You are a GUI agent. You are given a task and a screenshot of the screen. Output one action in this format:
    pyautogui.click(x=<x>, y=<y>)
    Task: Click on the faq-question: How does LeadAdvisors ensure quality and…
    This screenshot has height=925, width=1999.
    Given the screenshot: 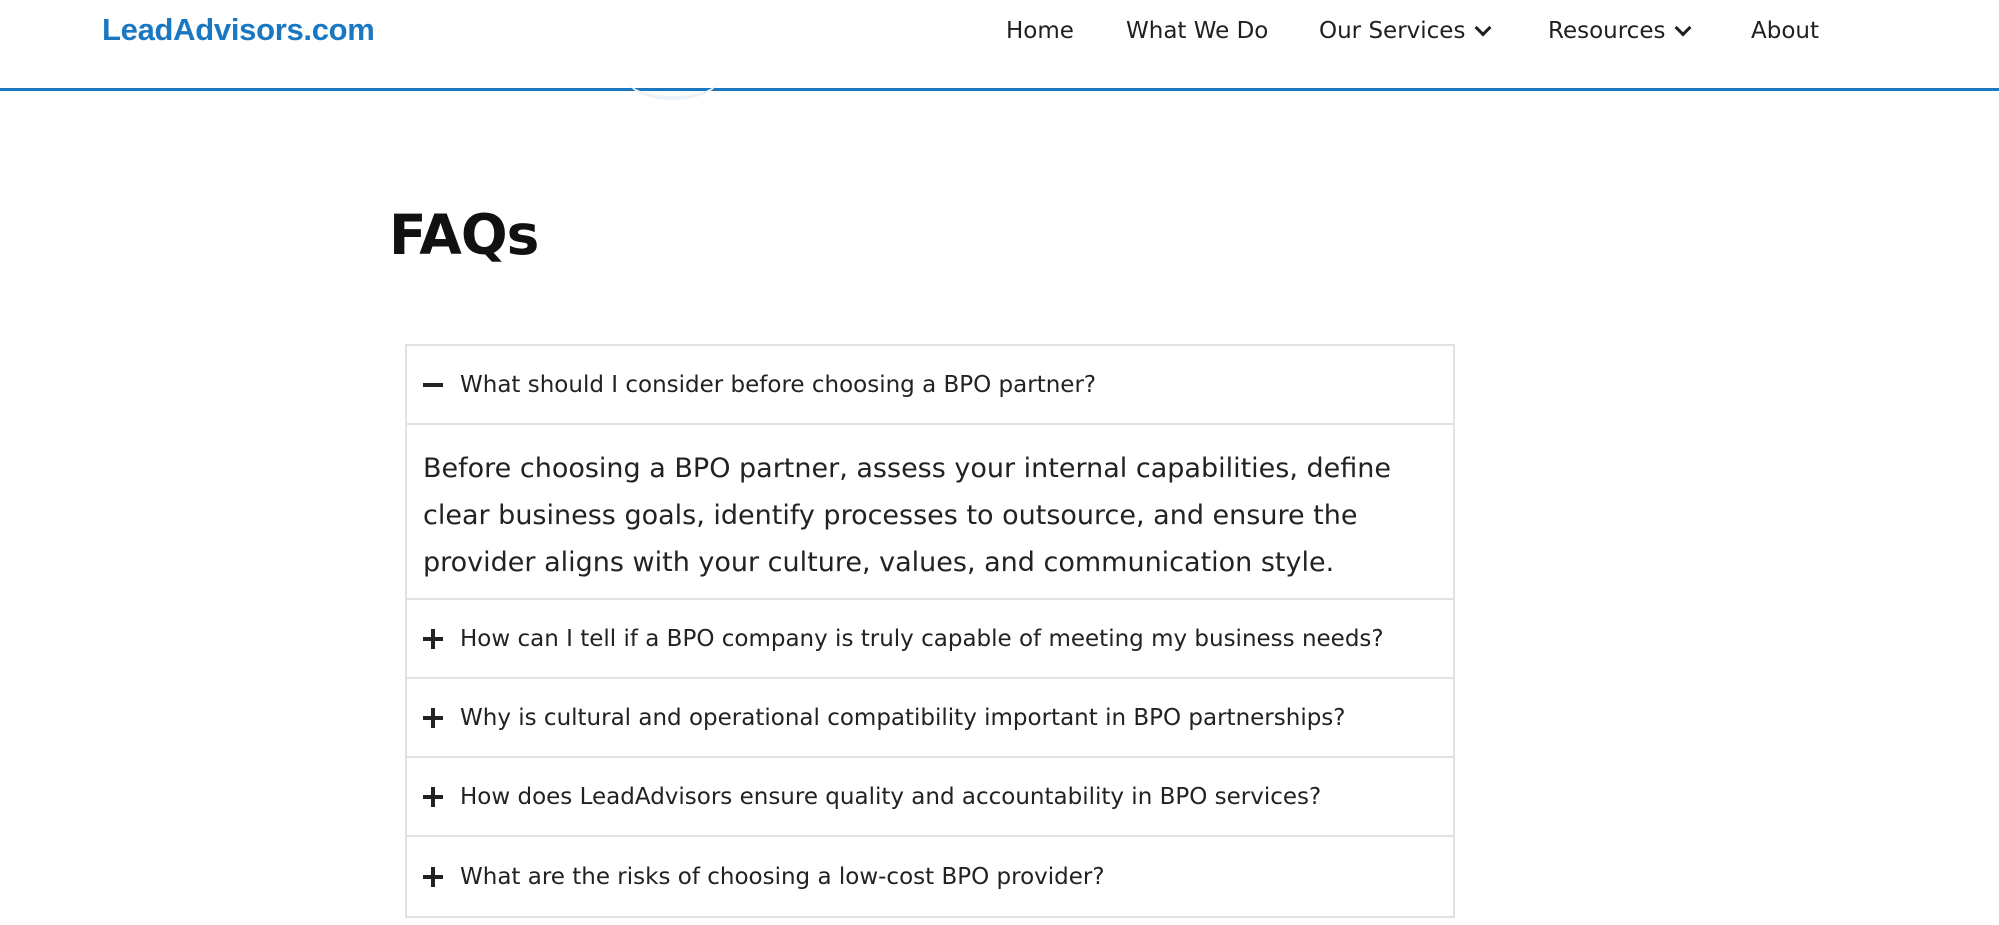 What is the action you would take?
    pyautogui.click(x=930, y=797)
    